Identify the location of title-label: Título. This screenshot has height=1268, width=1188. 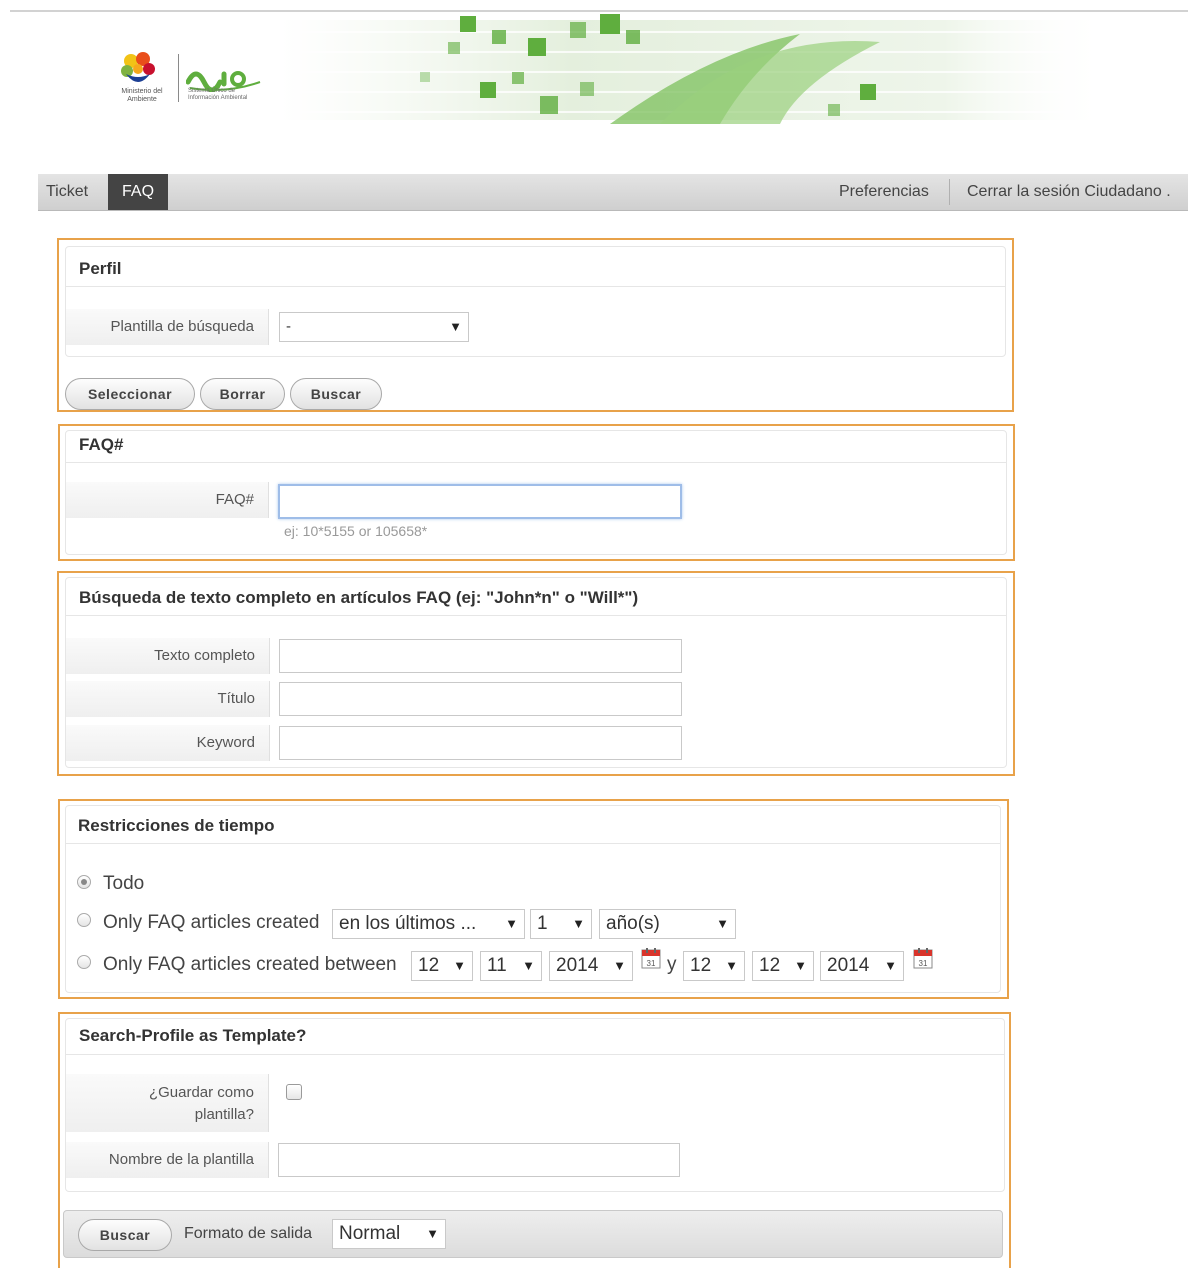
(168, 699).